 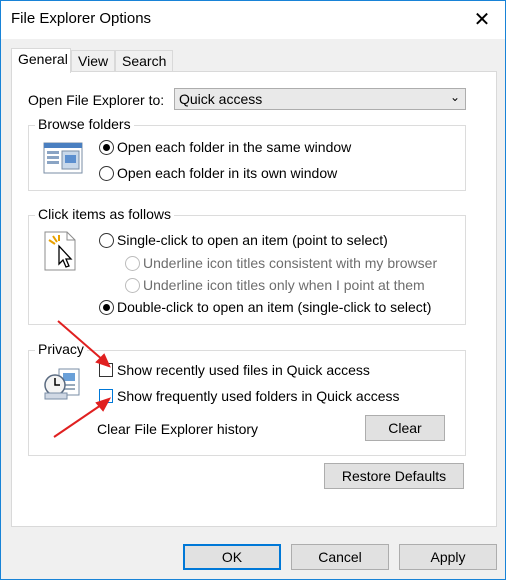 What do you see at coordinates (82, 417) in the screenshot?
I see `arrow-frequent-folders-icon` at bounding box center [82, 417].